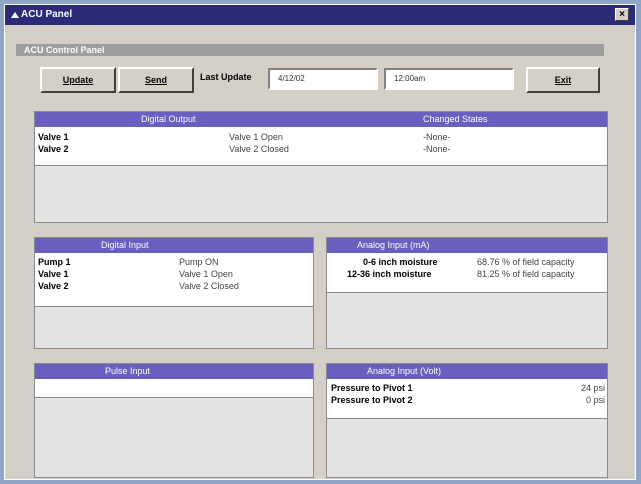  Describe the element at coordinates (174, 286) in the screenshot. I see `list-item: Valve 2 Valve 2 Closed` at that location.